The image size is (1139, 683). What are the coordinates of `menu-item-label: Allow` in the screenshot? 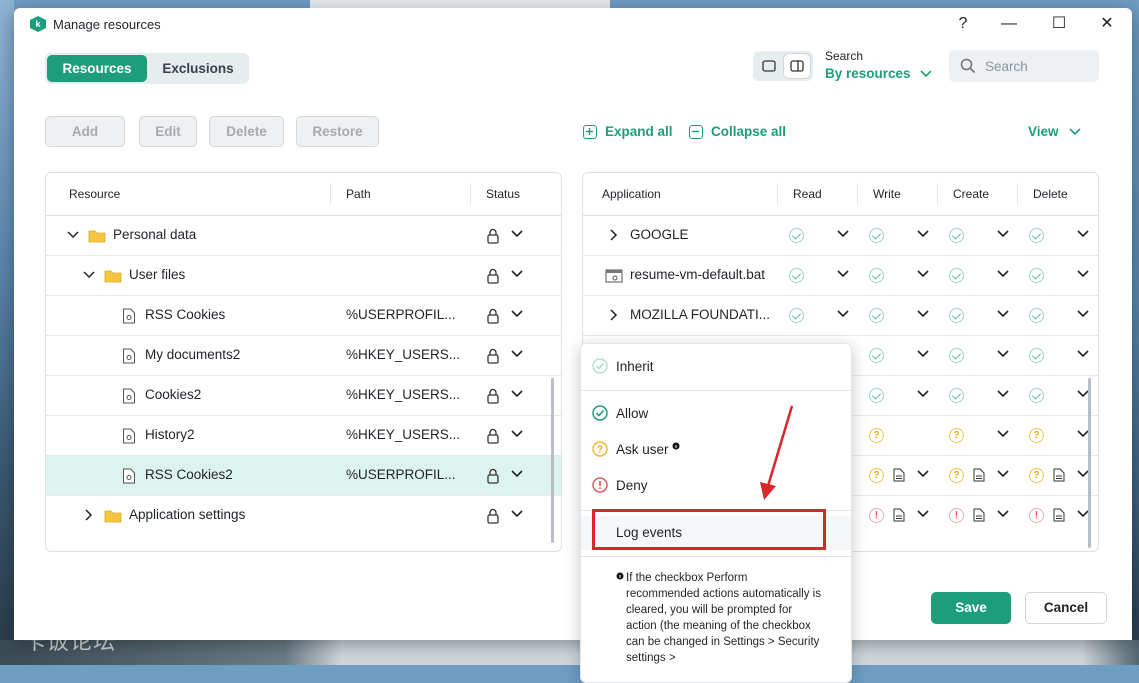 It's located at (632, 413).